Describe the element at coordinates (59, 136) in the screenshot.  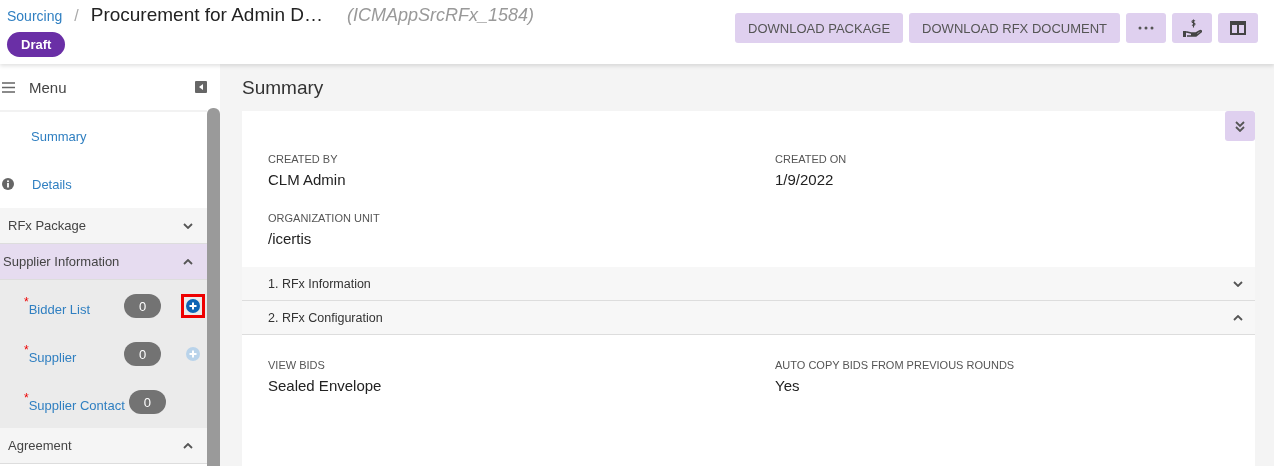
I see `nav-link: Summary` at that location.